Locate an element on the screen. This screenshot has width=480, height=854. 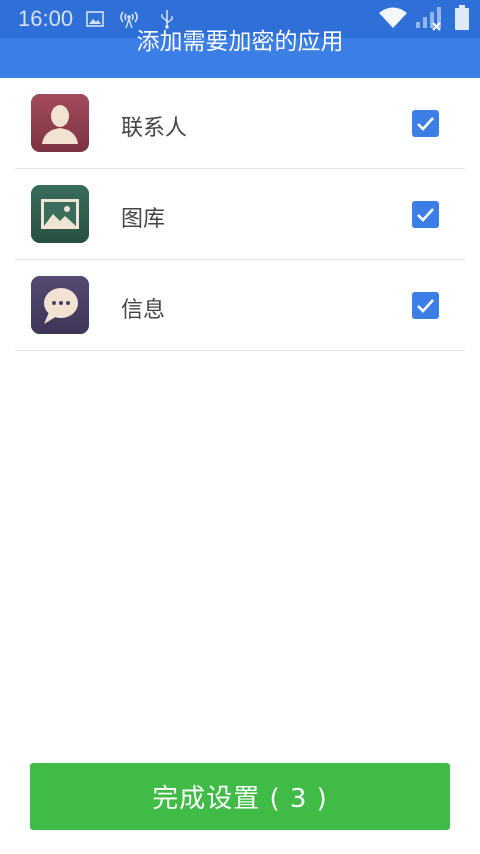
contacts-icon is located at coordinates (60, 123).